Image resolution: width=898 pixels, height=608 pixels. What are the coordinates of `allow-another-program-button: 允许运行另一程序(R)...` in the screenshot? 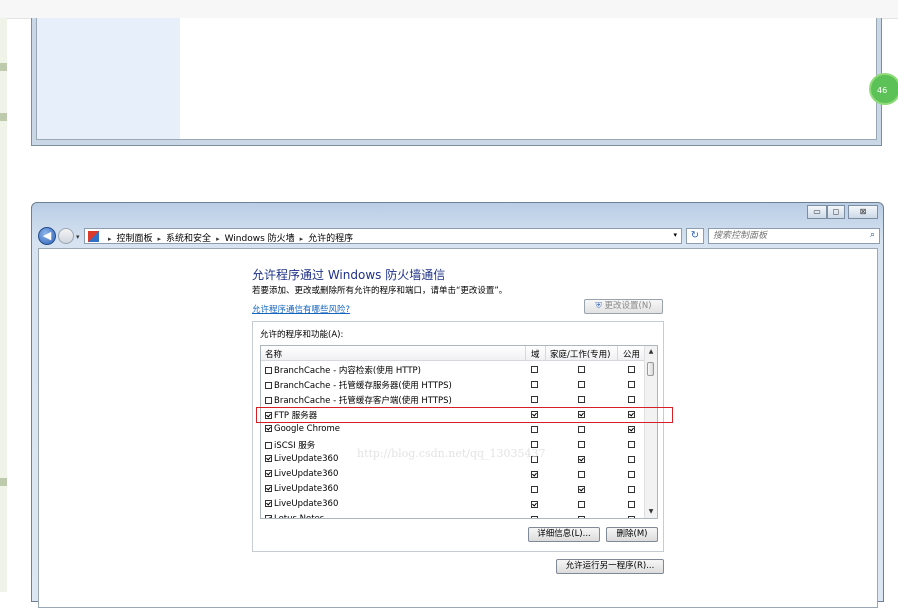 It's located at (610, 566).